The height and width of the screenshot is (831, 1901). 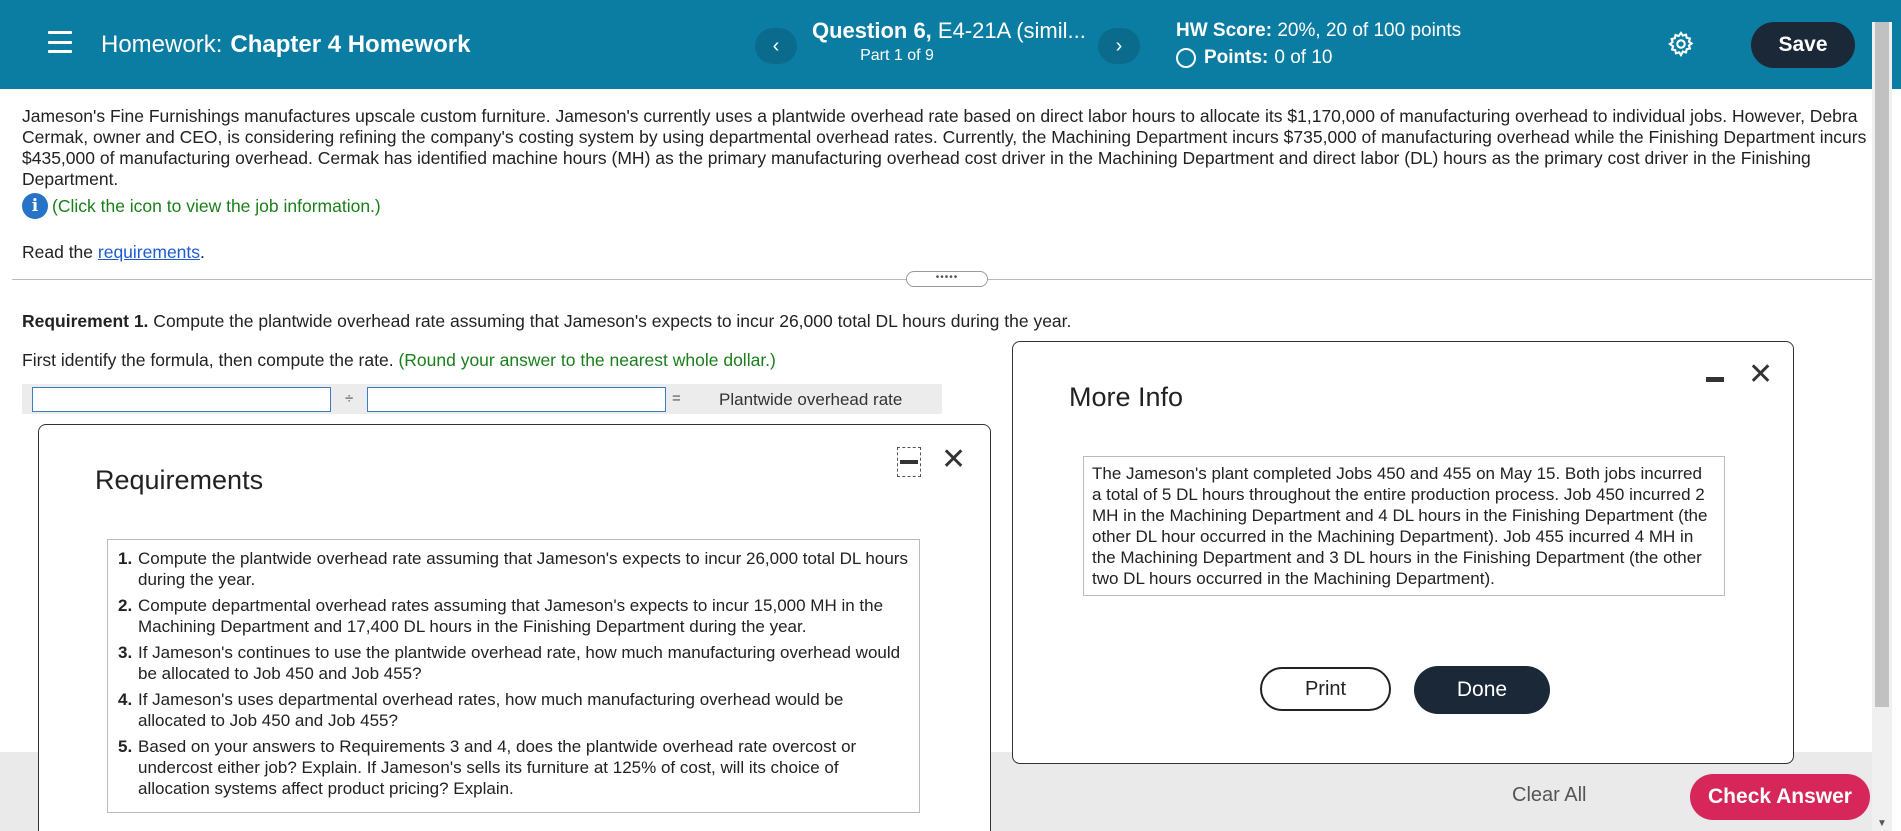 I want to click on info-icon: i, so click(x=35, y=206).